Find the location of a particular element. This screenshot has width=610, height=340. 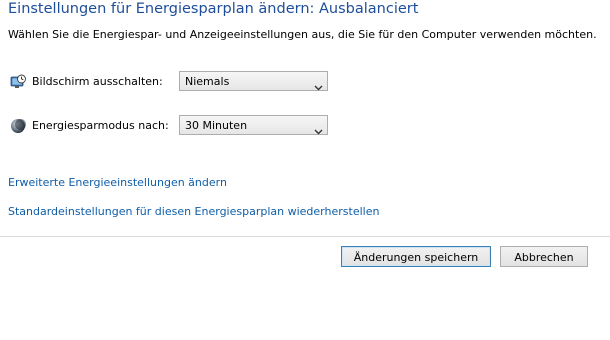

sleep-select-value: 30 Minuten is located at coordinates (216, 125).